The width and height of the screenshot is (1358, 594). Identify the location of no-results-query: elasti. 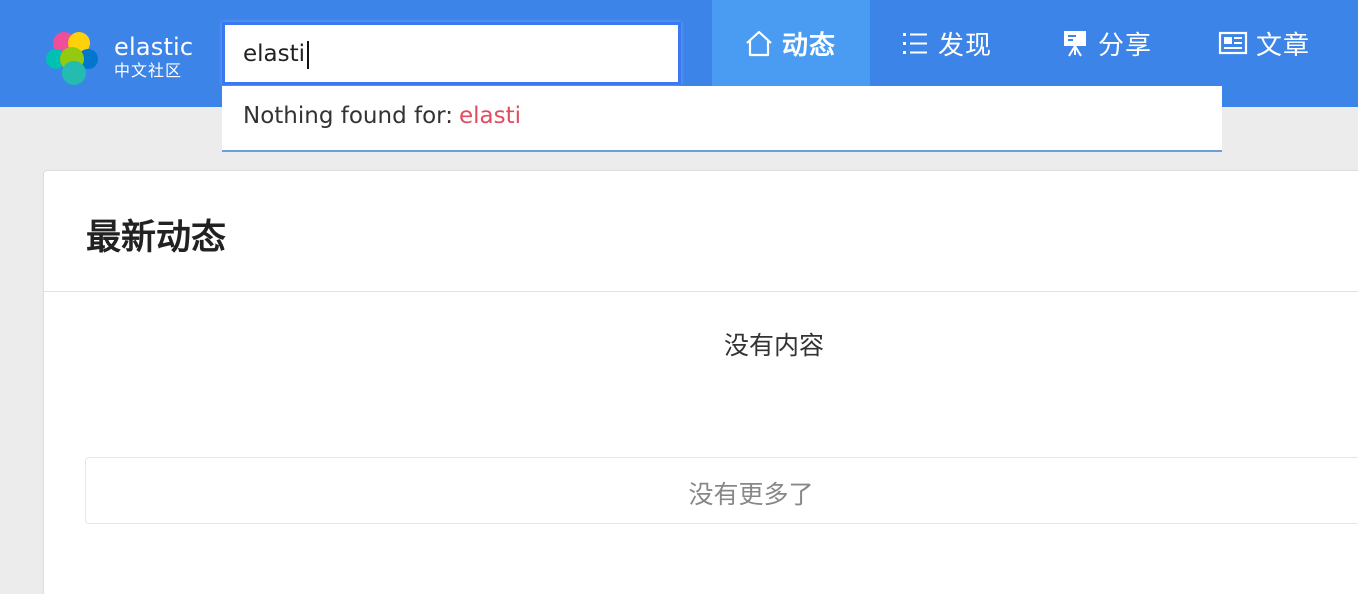
(489, 116).